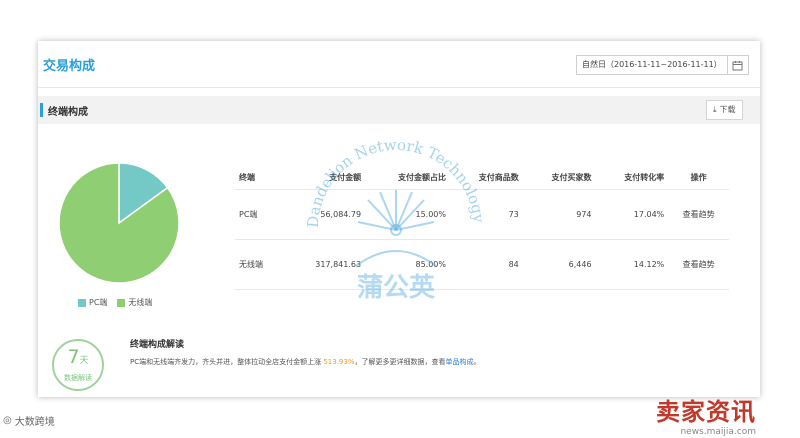 The width and height of the screenshot is (800, 438). What do you see at coordinates (400, 362) in the screenshot?
I see `analysis-text-after: ，了解更多更详细数据，查看` at bounding box center [400, 362].